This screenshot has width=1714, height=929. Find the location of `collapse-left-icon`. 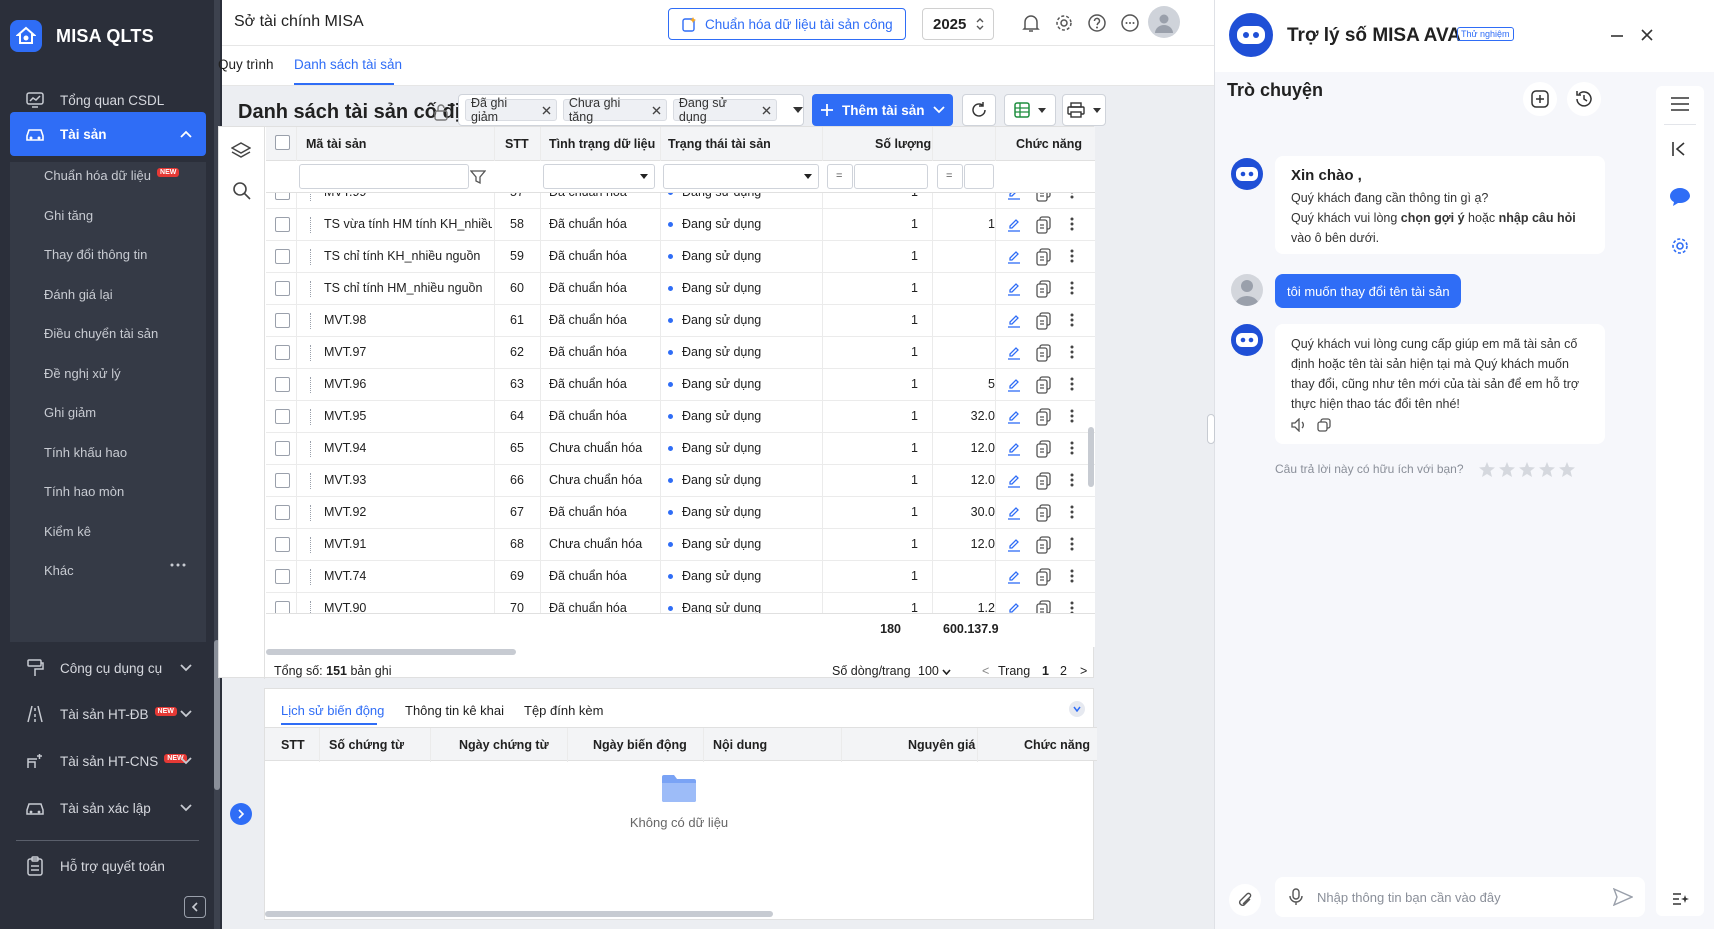

collapse-left-icon is located at coordinates (1679, 149).